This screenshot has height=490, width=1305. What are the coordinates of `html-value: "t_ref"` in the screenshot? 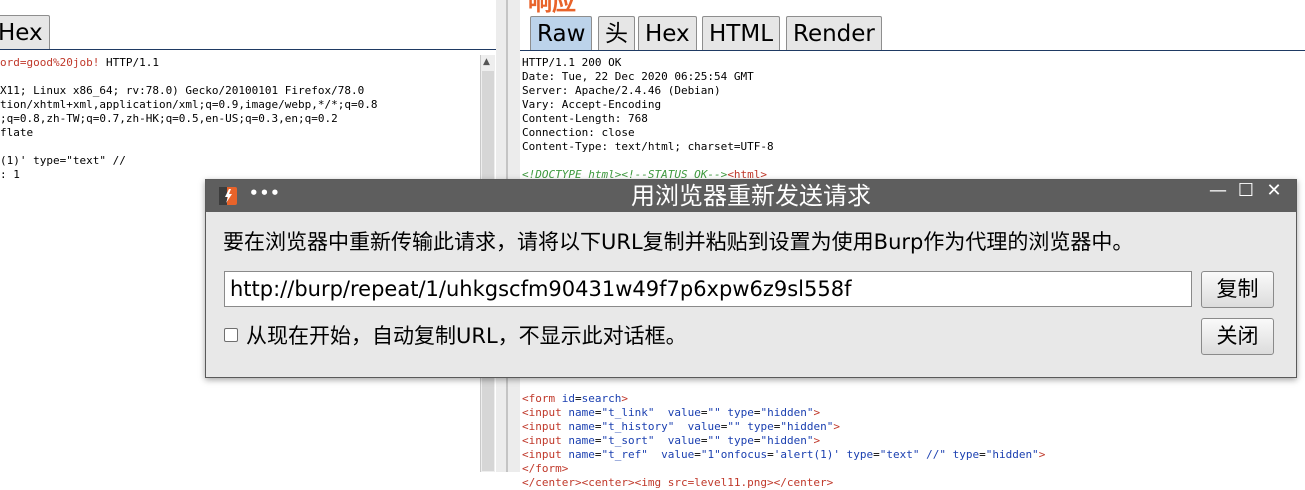 It's located at (624, 454).